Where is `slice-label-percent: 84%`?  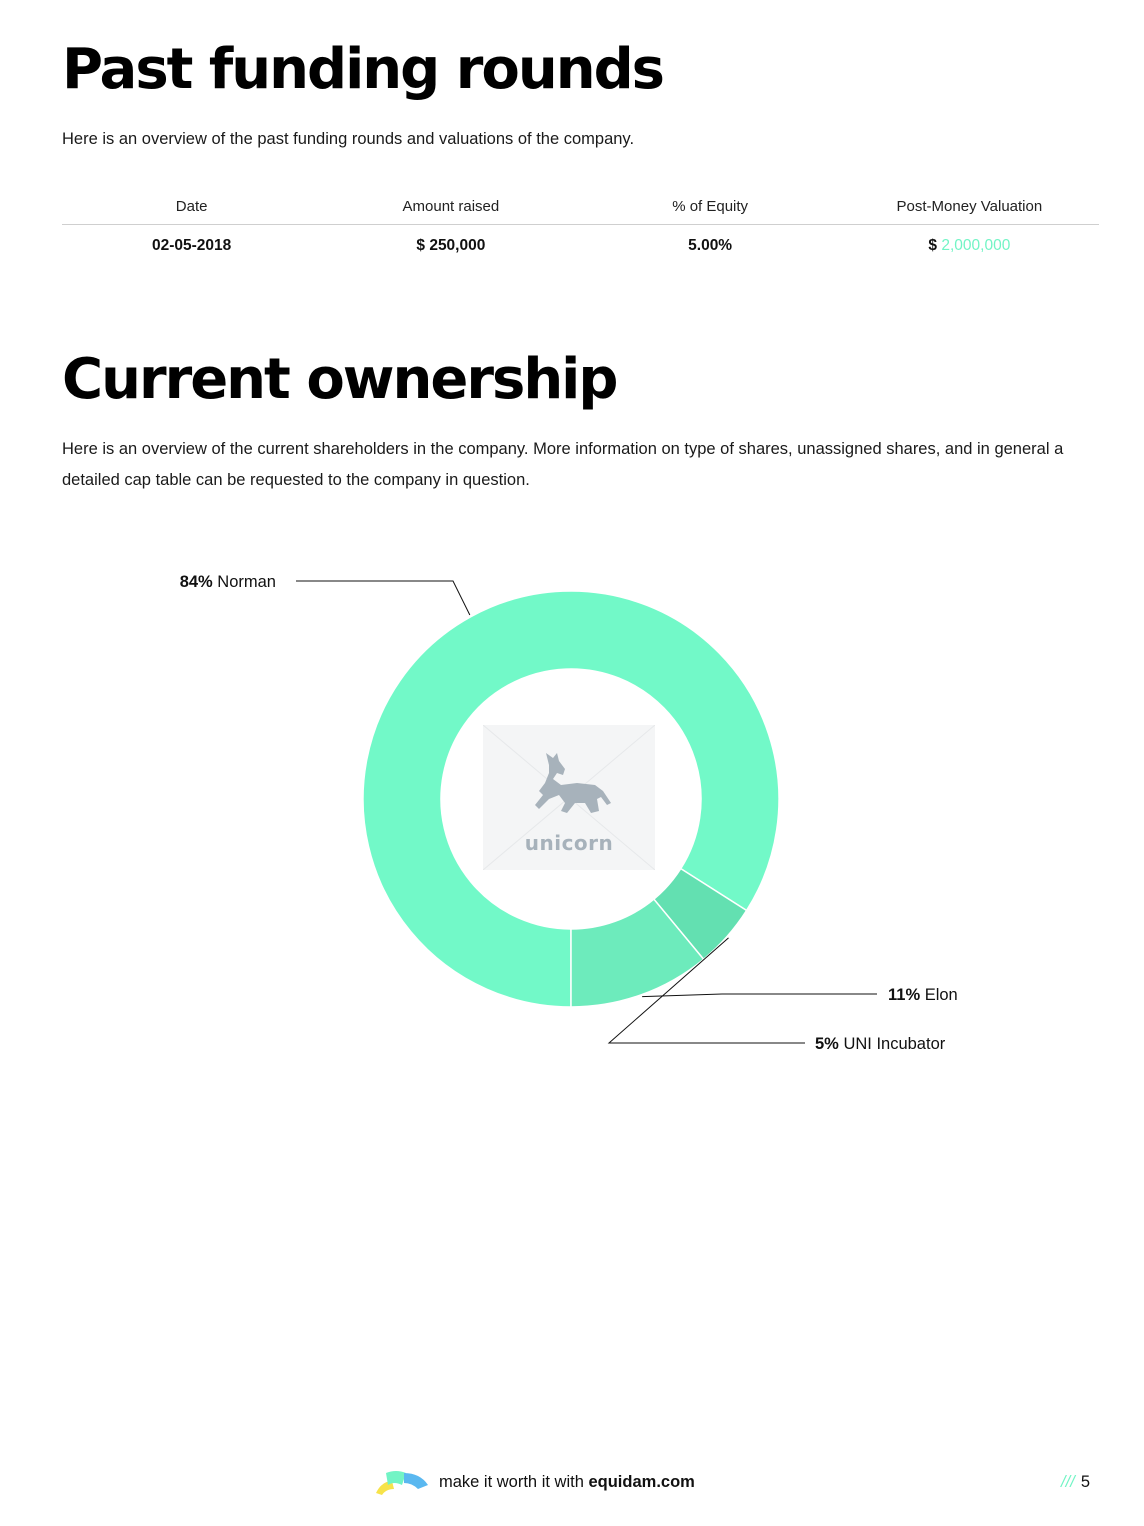 slice-label-percent: 84% is located at coordinates (196, 582).